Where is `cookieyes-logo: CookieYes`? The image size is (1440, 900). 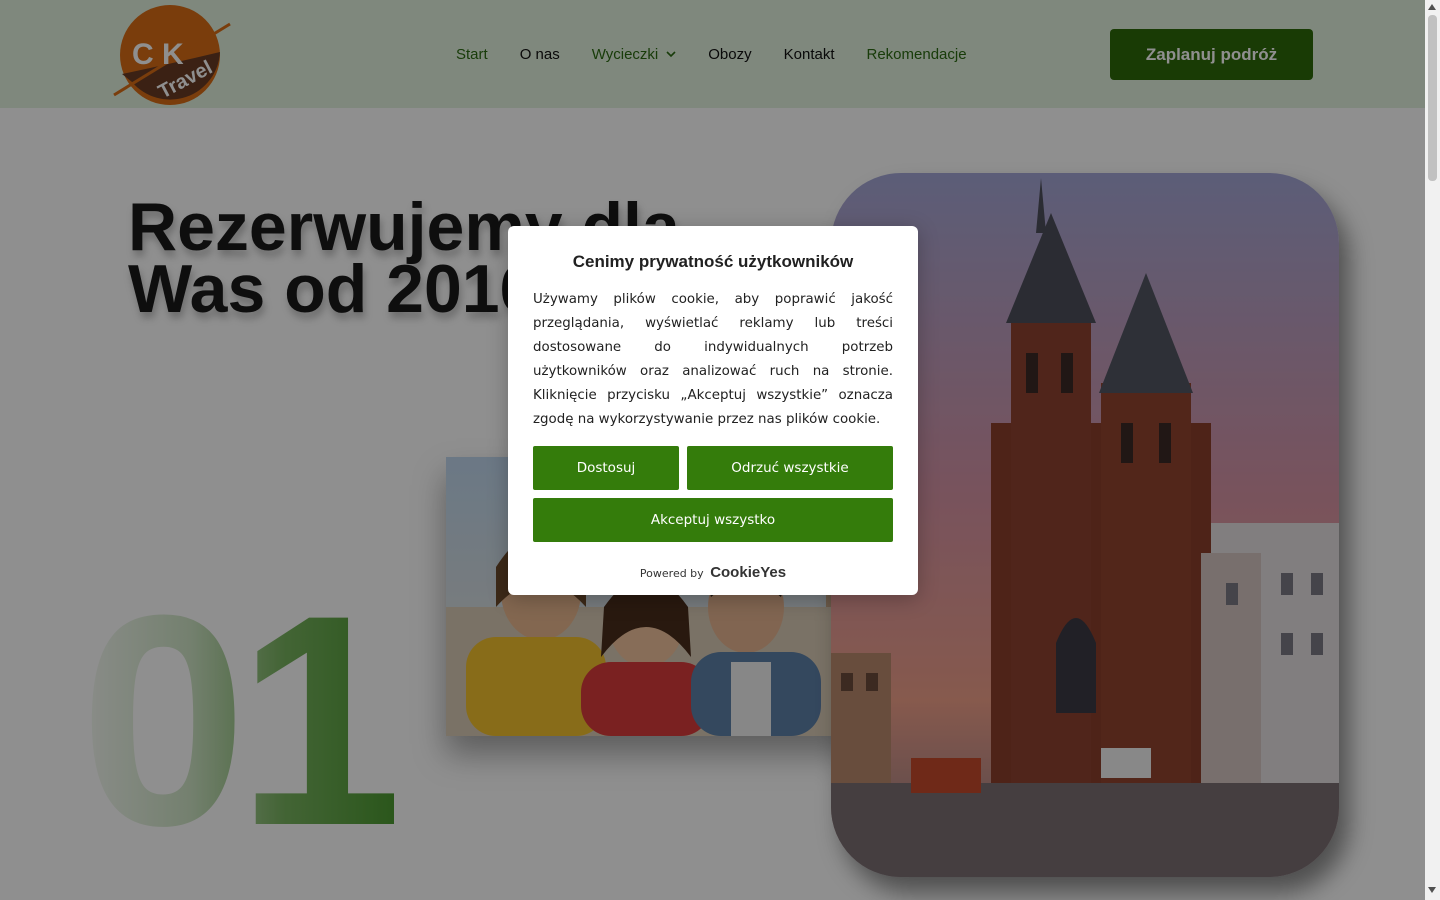 cookieyes-logo: CookieYes is located at coordinates (748, 572).